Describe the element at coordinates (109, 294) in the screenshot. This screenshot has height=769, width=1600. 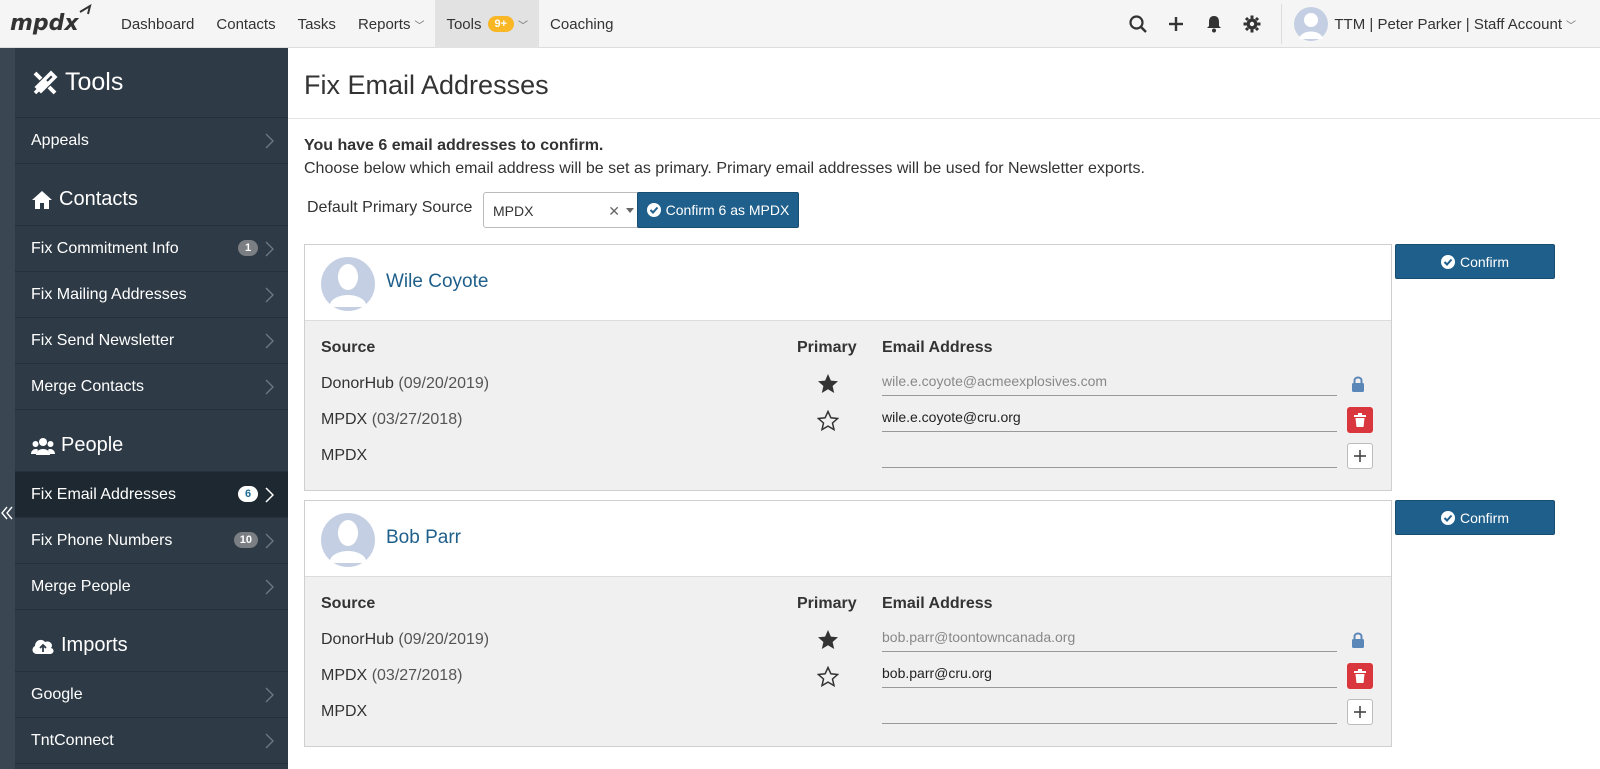
I see `sidebar-item-label: Fix Mailing Addresses` at that location.